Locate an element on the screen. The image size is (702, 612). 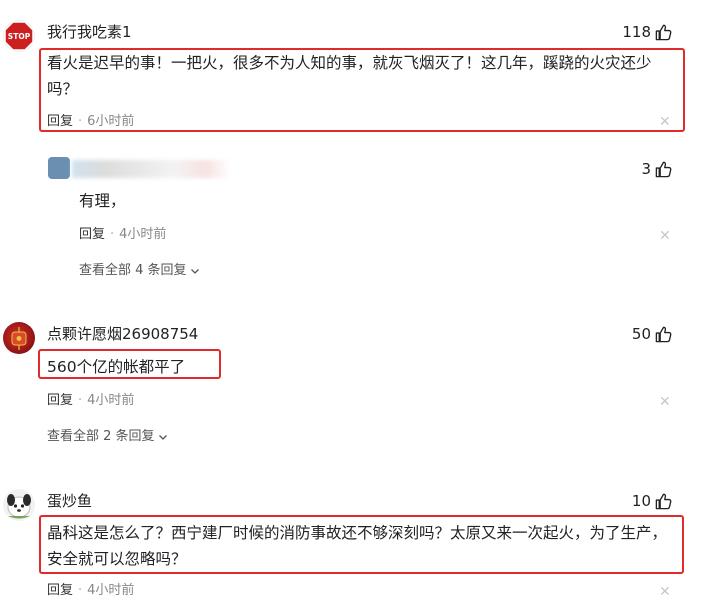
user-avatar-stop: STOP is located at coordinates (19, 36).